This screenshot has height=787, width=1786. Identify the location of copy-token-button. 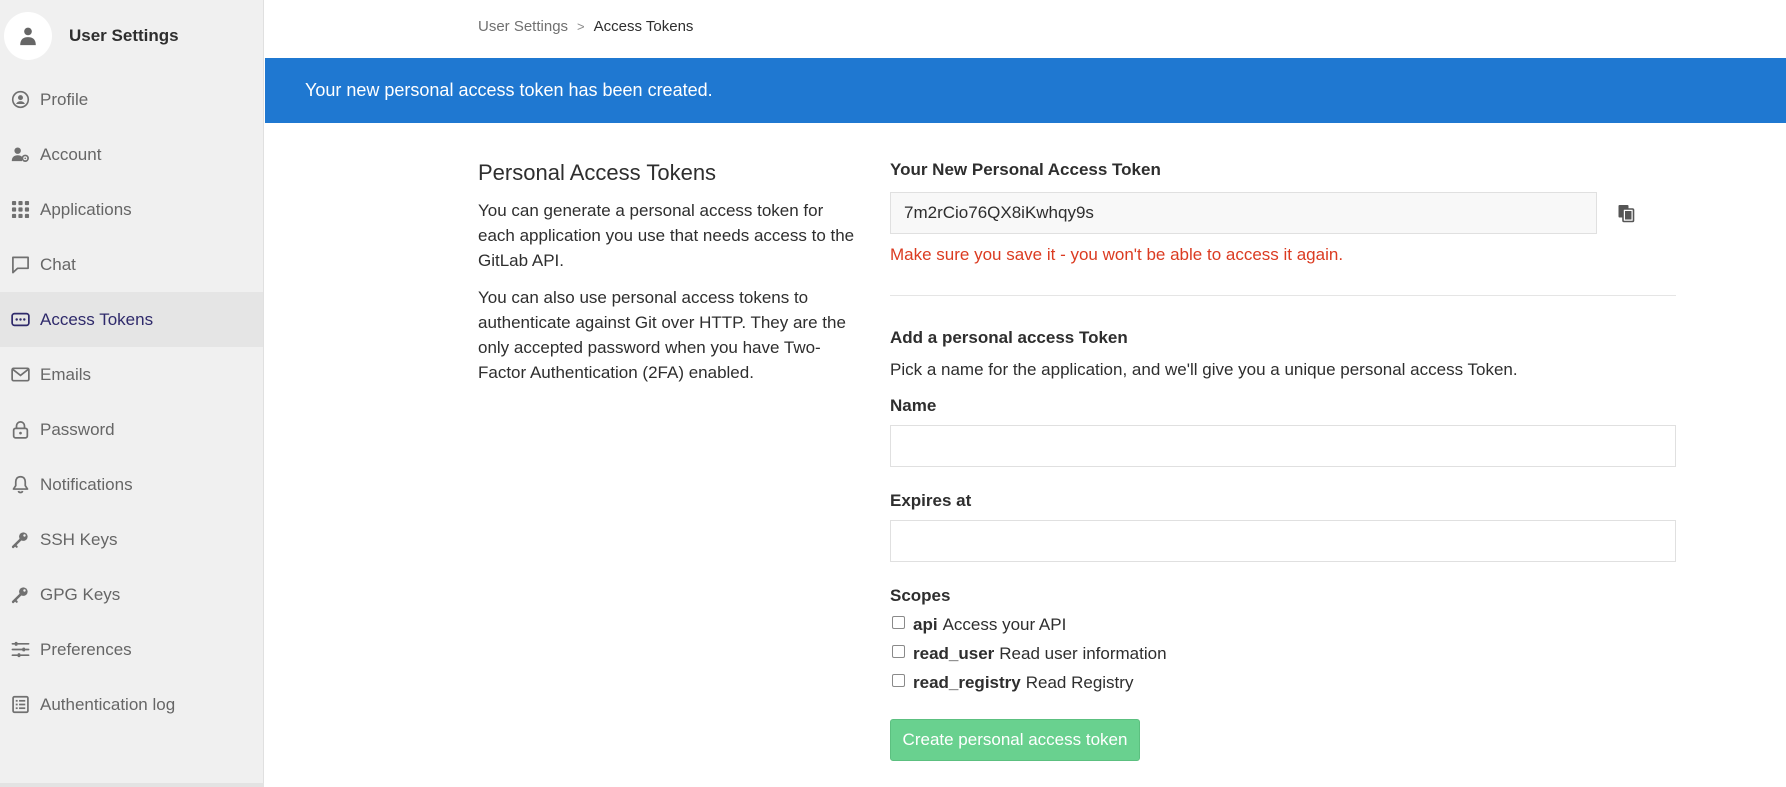
(1626, 213).